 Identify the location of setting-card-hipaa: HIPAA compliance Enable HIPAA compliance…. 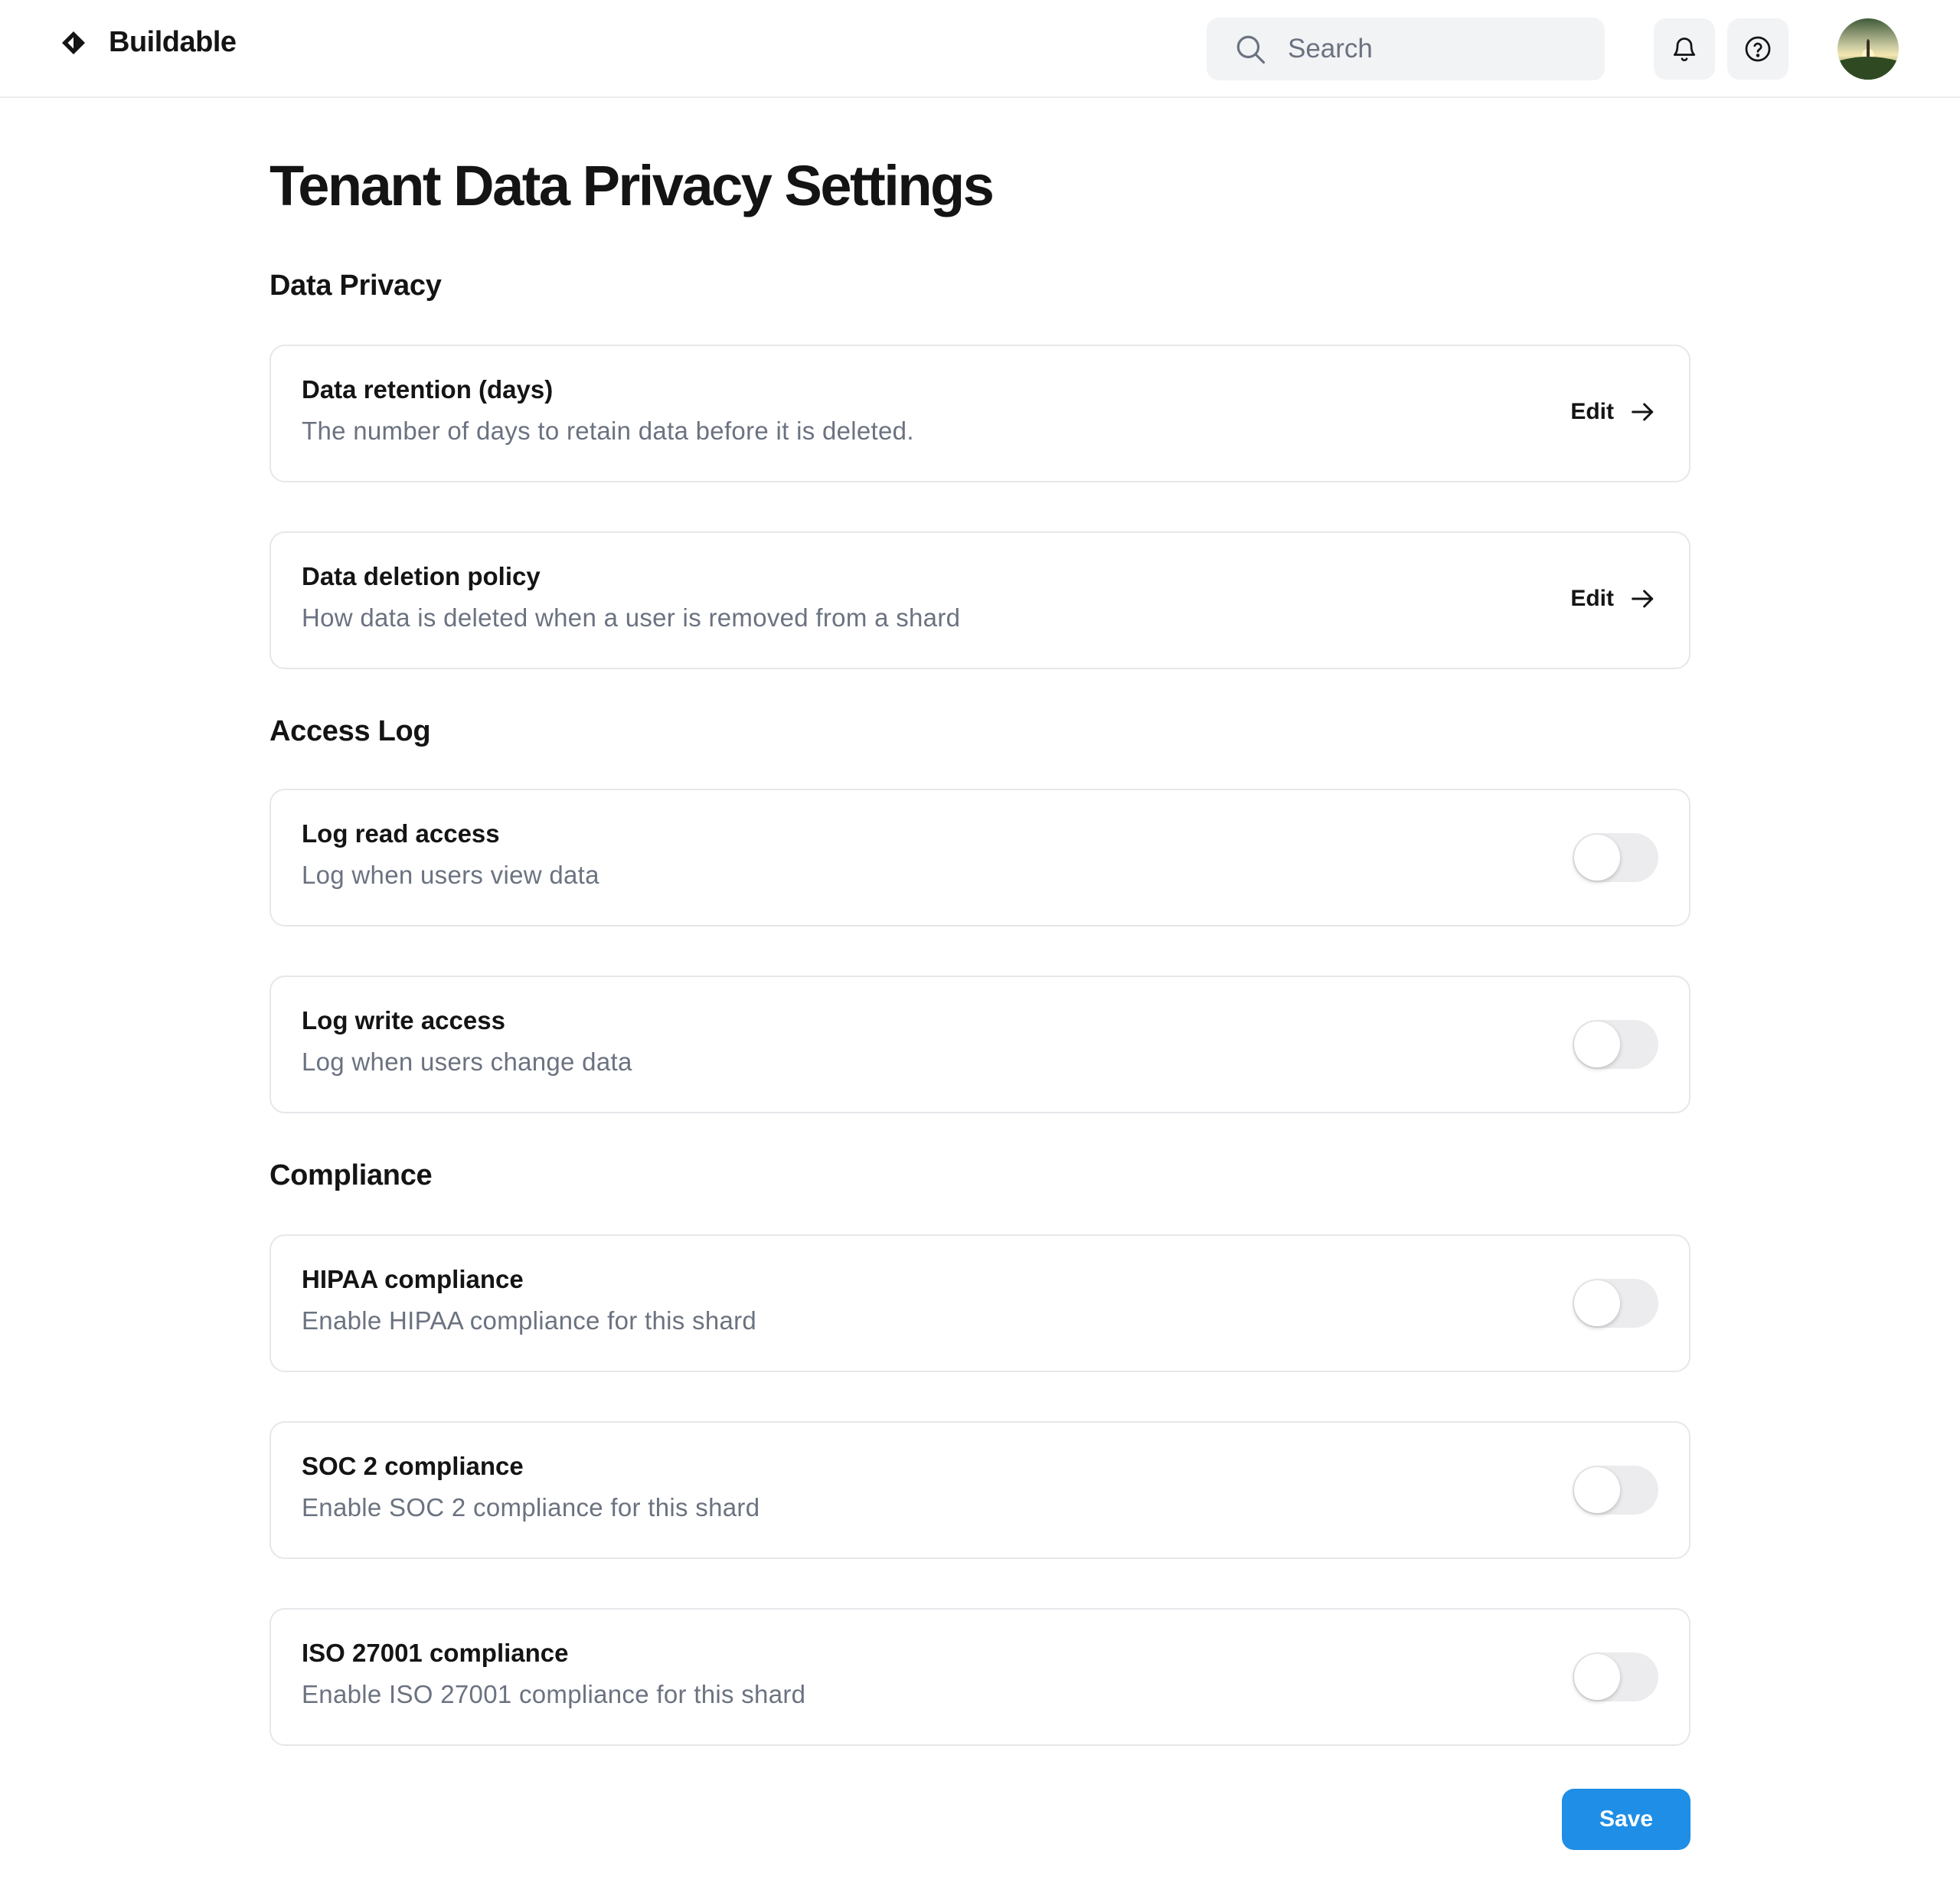
(980, 1303).